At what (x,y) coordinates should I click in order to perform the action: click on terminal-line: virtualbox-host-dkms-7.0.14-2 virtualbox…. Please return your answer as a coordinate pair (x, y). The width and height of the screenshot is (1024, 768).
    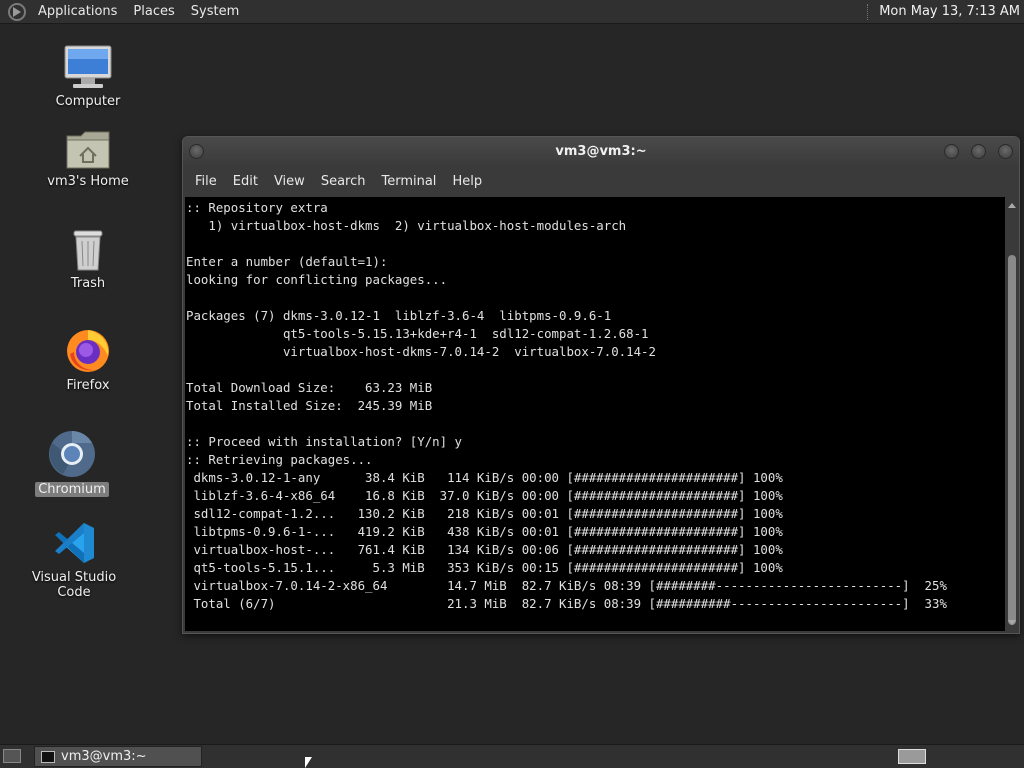
    Looking at the image, I should click on (469, 351).